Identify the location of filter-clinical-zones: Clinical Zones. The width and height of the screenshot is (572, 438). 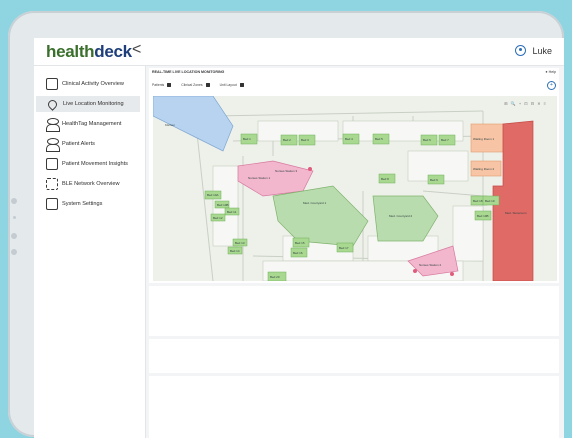
(195, 85).